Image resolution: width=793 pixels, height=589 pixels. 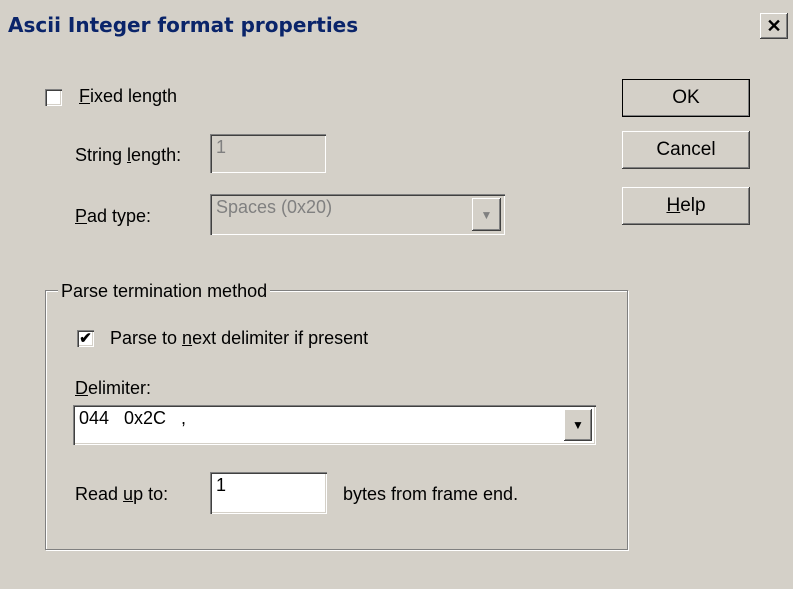 I want to click on delimiter-mnemonic: D, so click(x=81, y=388).